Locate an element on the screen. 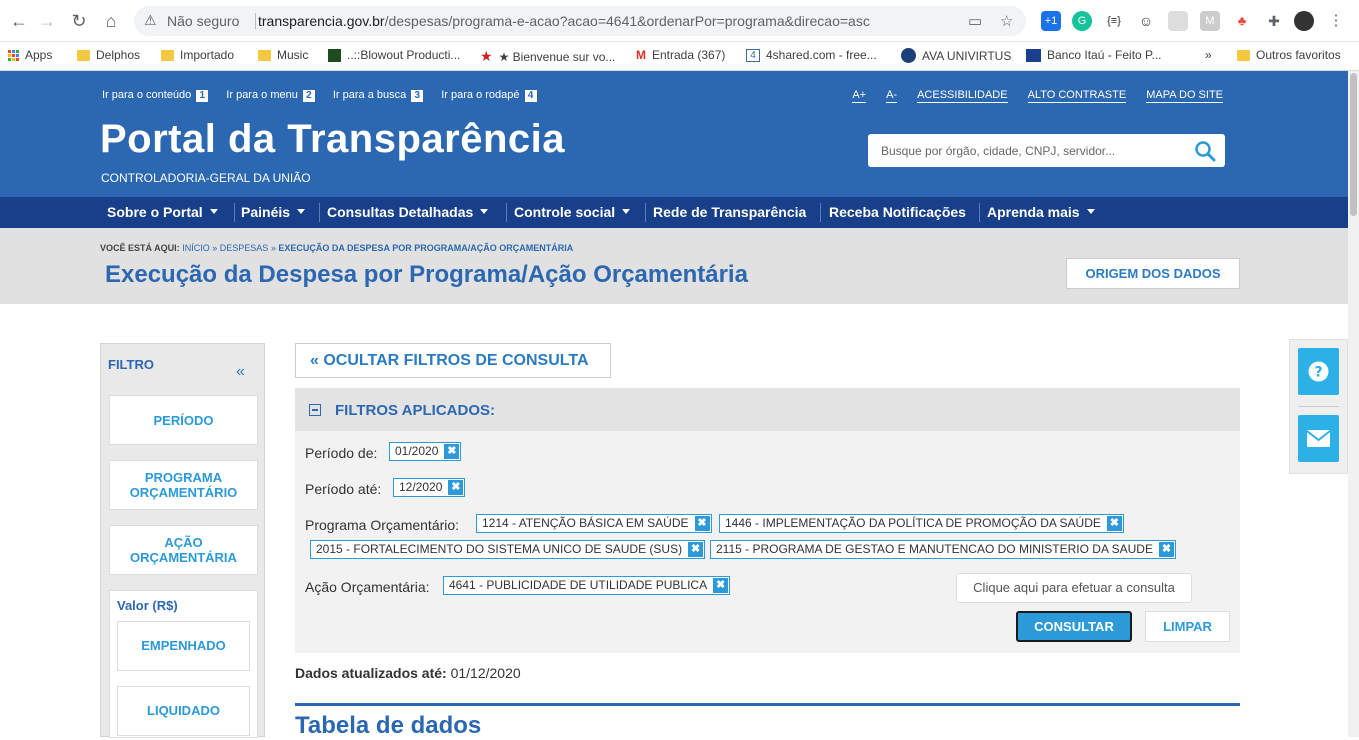 Image resolution: width=1359 pixels, height=740 pixels. json-formatter-icon: {≡} is located at coordinates (1114, 21).